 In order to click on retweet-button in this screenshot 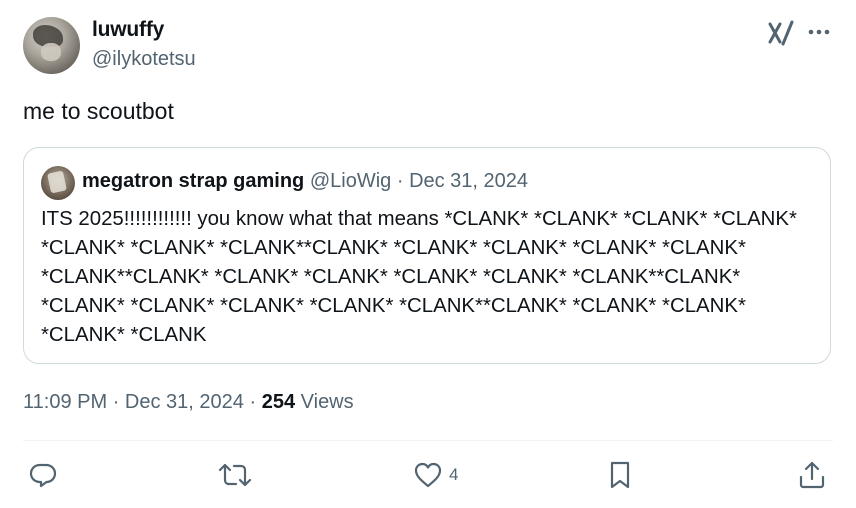, I will do `click(235, 475)`.